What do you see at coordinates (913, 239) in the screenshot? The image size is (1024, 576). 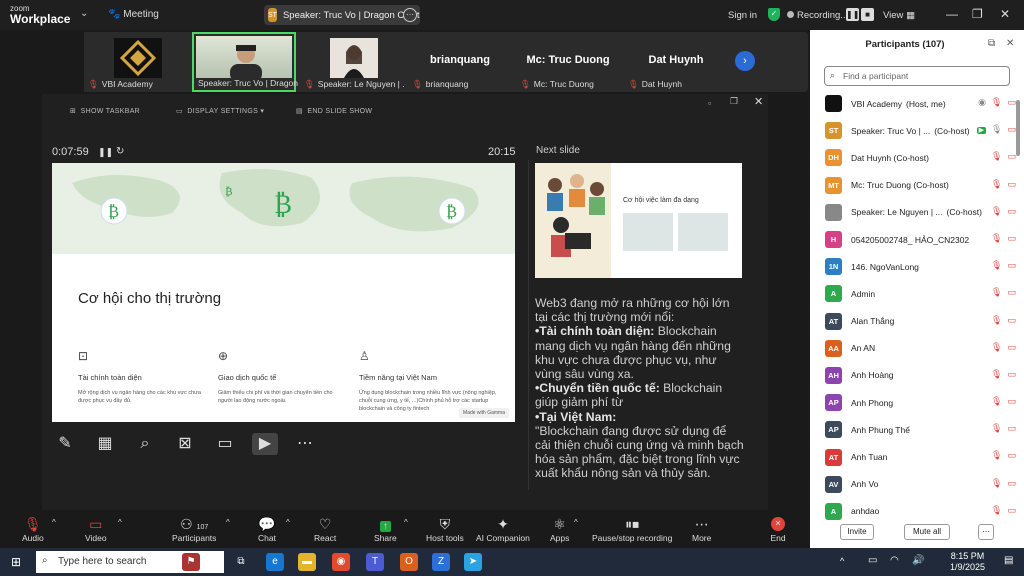 I see `participant-row: H 054205002748_ HẢO_CN2302A 🎙 ▭` at bounding box center [913, 239].